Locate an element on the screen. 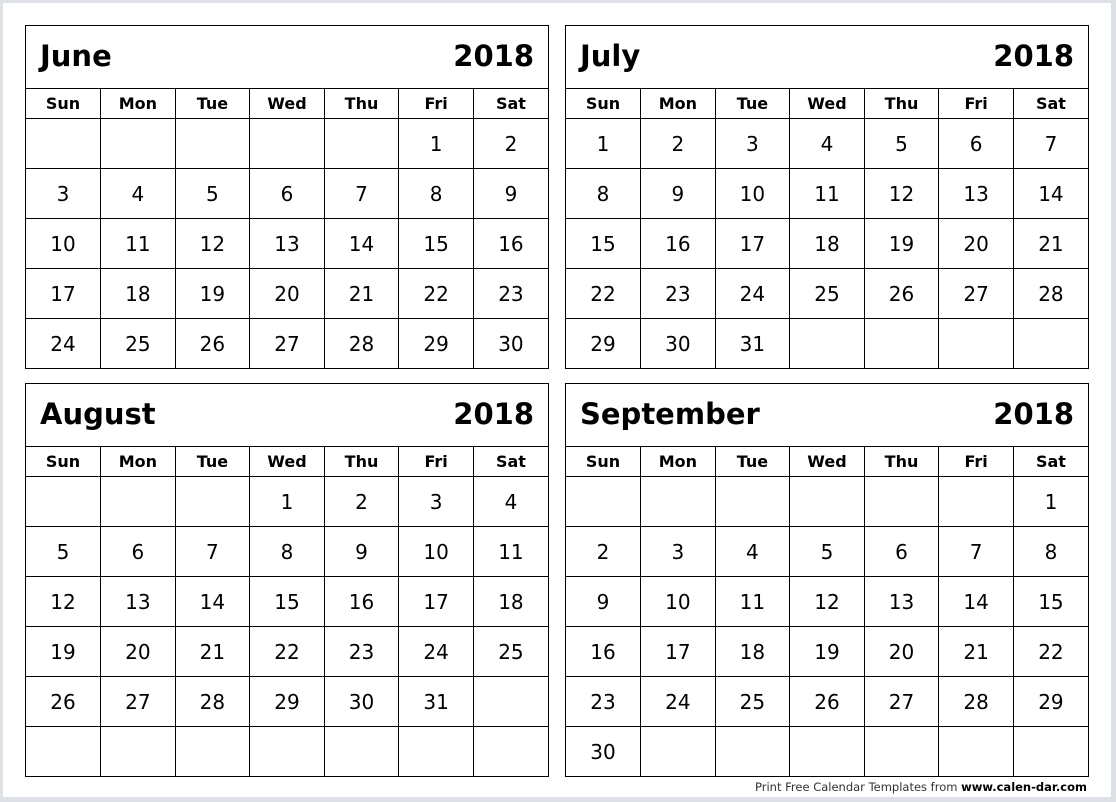 This screenshot has width=1116, height=802. footer-link: www.calen-dar.com is located at coordinates (1024, 787).